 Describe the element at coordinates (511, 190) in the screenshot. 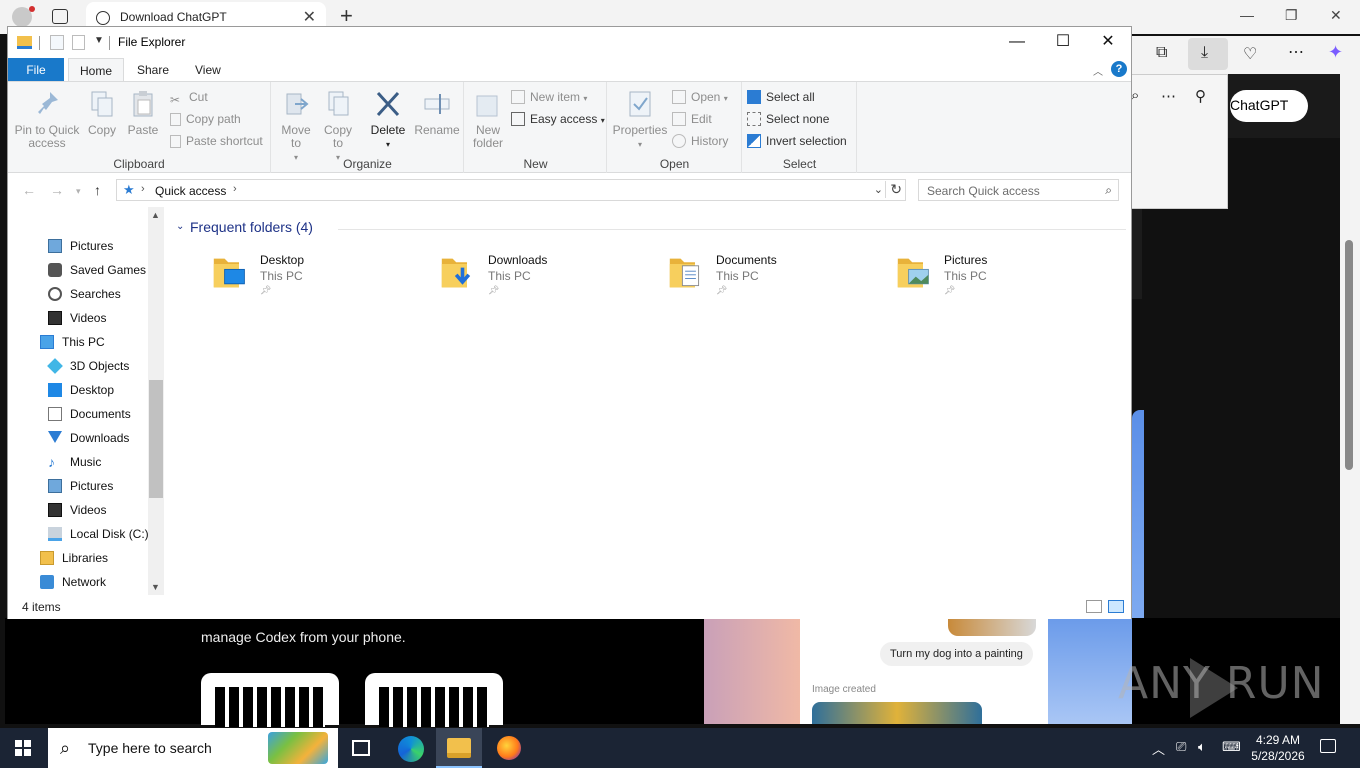

I see `address-bar: ★ › Quick access › ⌄ ↻` at that location.